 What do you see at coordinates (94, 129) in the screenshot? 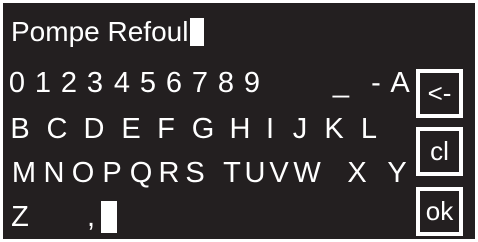
I see `key-D: D` at bounding box center [94, 129].